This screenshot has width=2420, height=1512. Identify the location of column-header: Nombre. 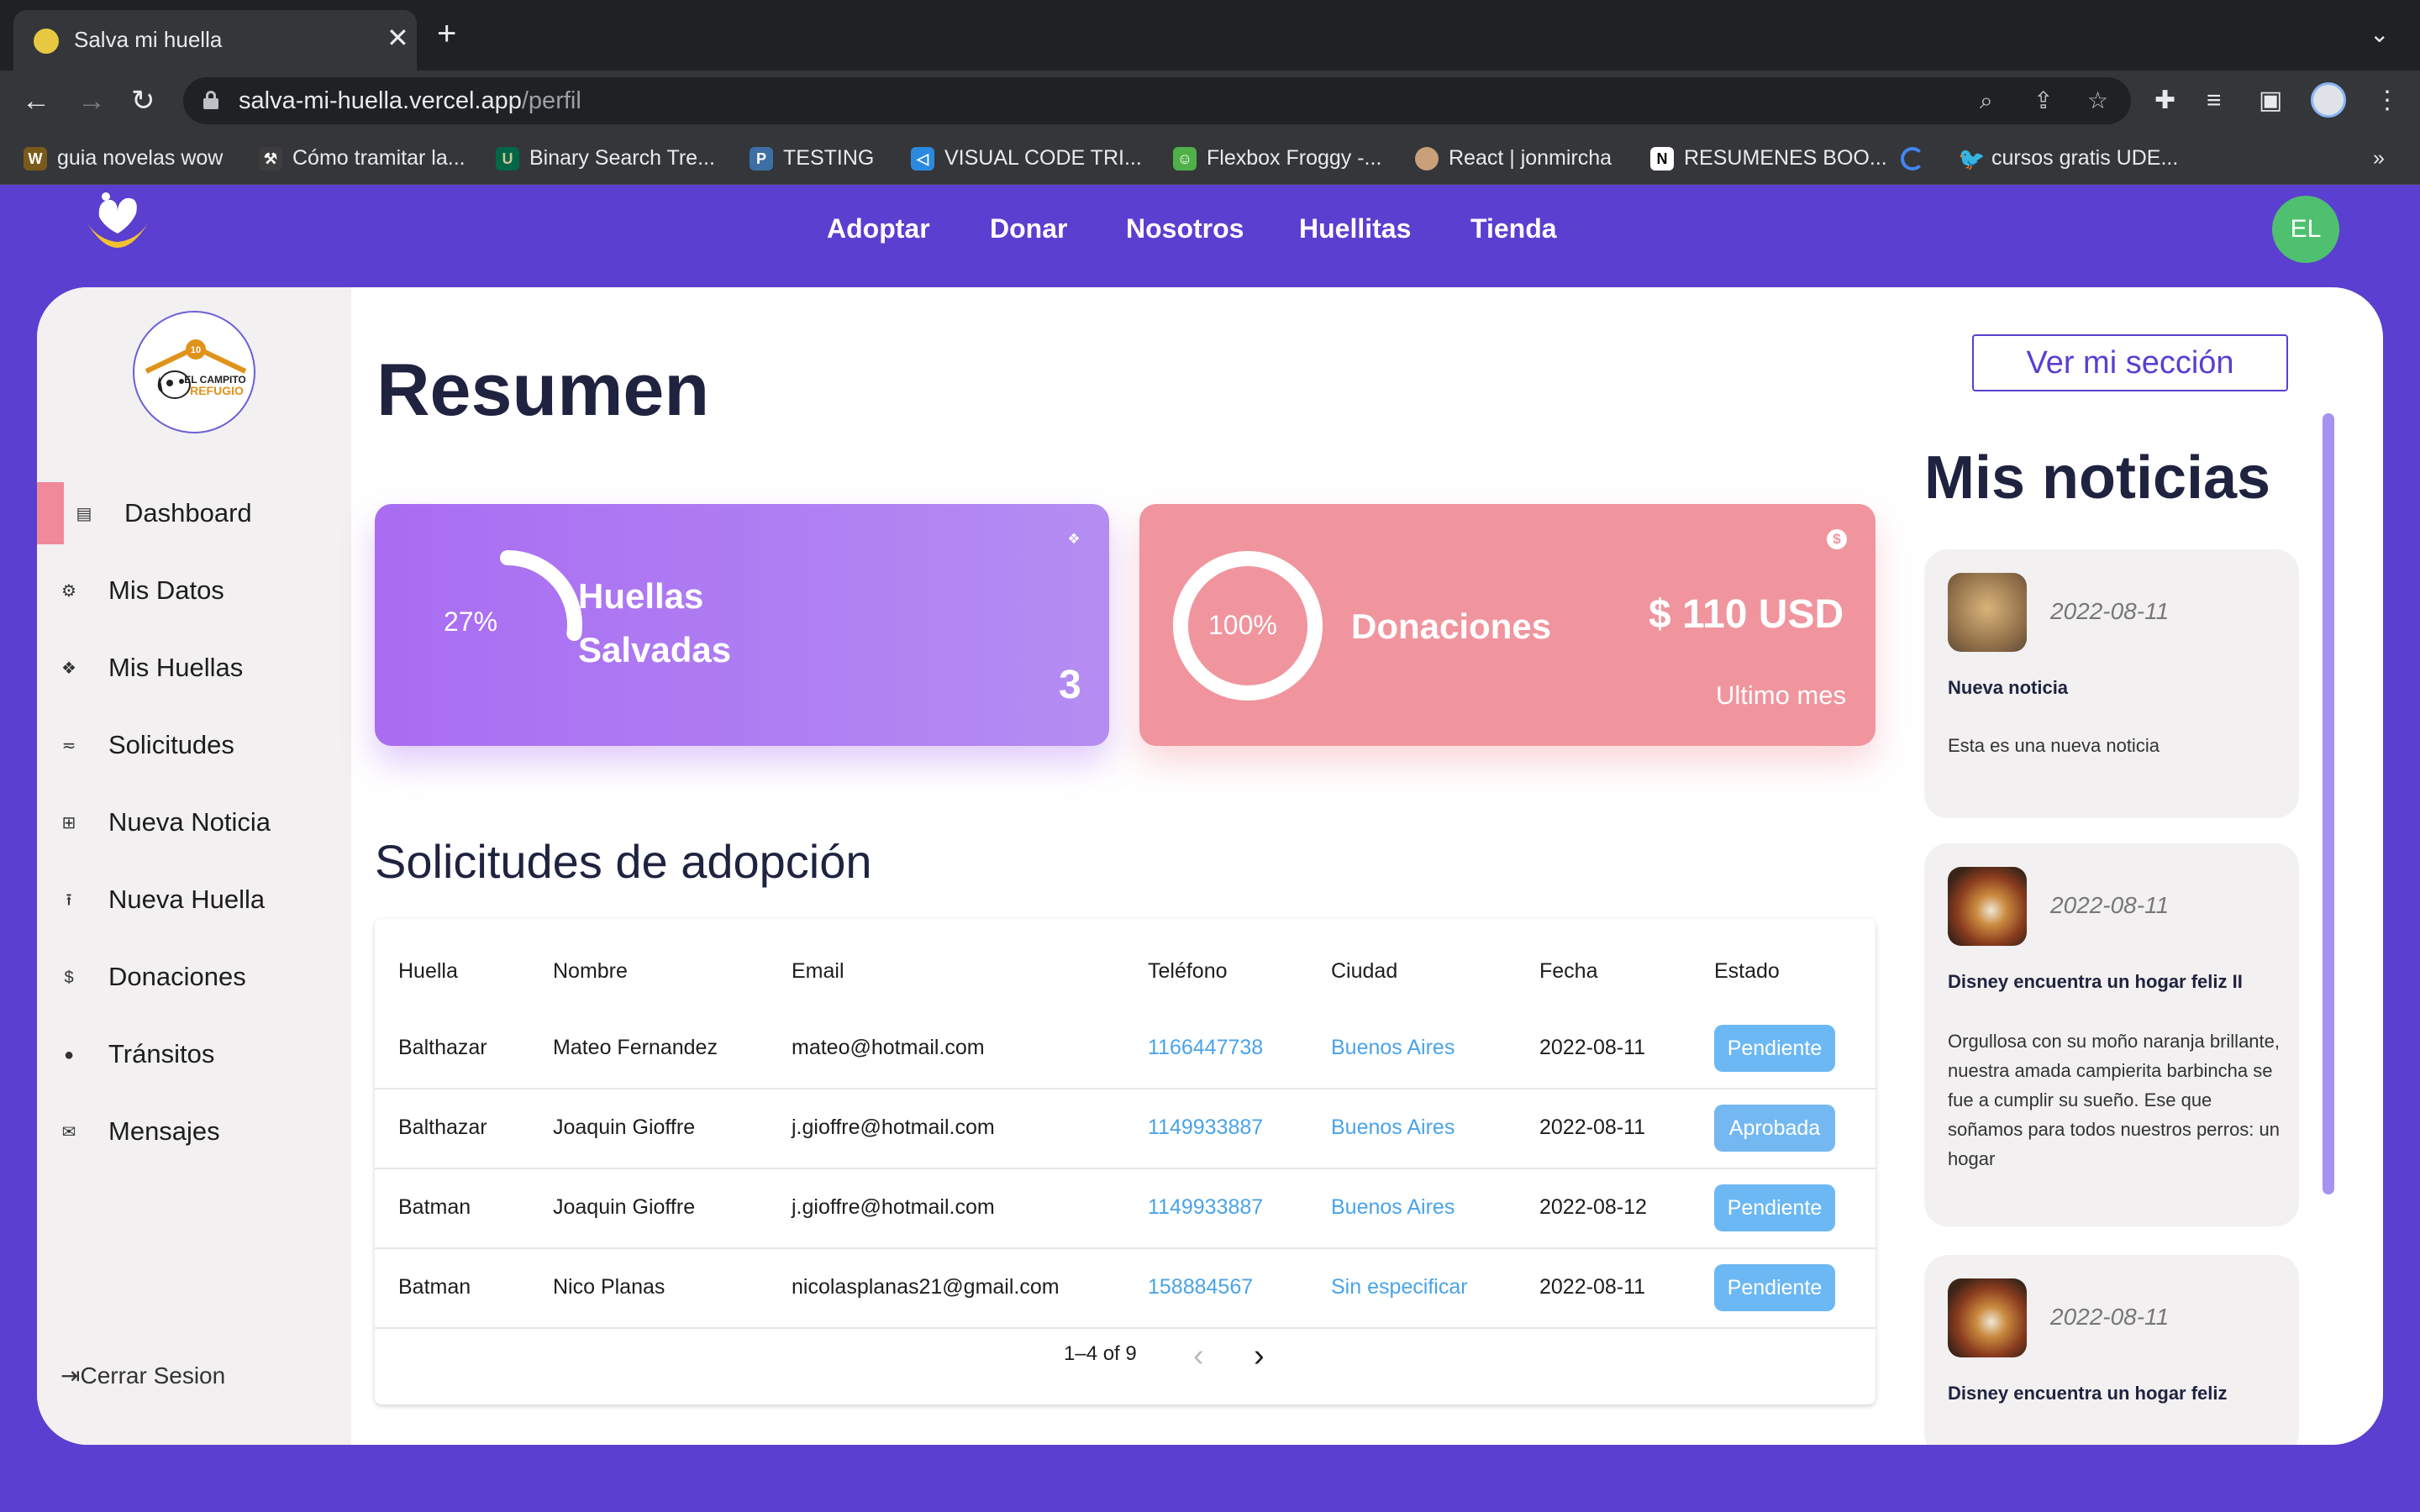
(590, 971).